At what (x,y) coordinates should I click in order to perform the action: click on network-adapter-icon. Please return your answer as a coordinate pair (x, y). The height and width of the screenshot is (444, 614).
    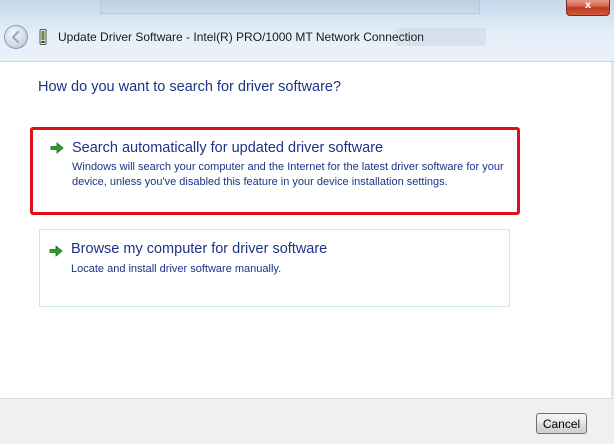
    Looking at the image, I should click on (43, 37).